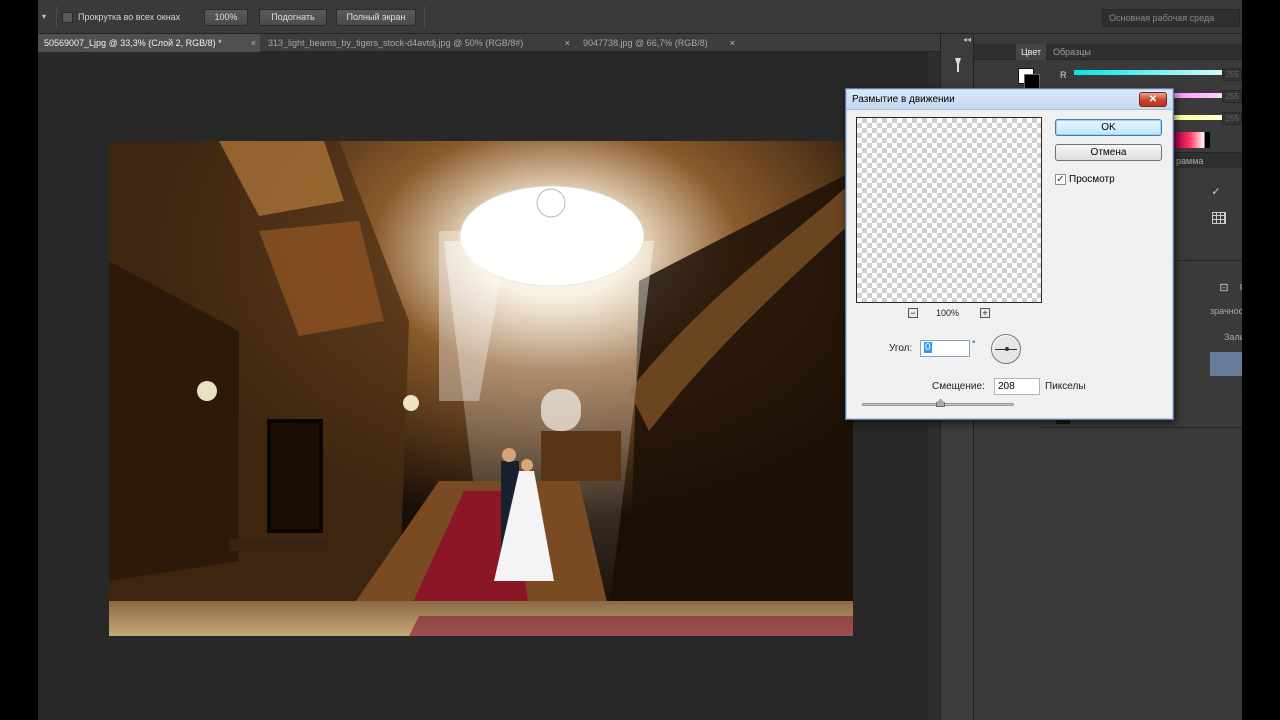 The image size is (1280, 720). I want to click on workspace-switcher: Основная рабочая среда, so click(1171, 18).